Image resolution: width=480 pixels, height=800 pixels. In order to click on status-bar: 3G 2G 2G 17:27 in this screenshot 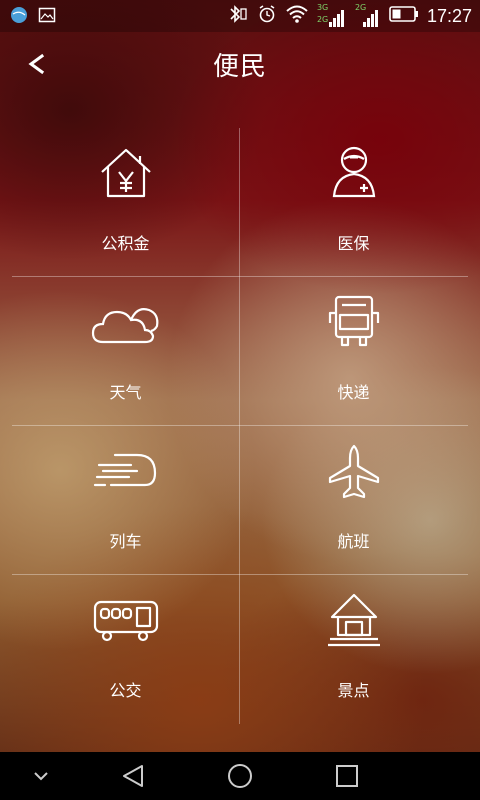, I will do `click(240, 16)`.